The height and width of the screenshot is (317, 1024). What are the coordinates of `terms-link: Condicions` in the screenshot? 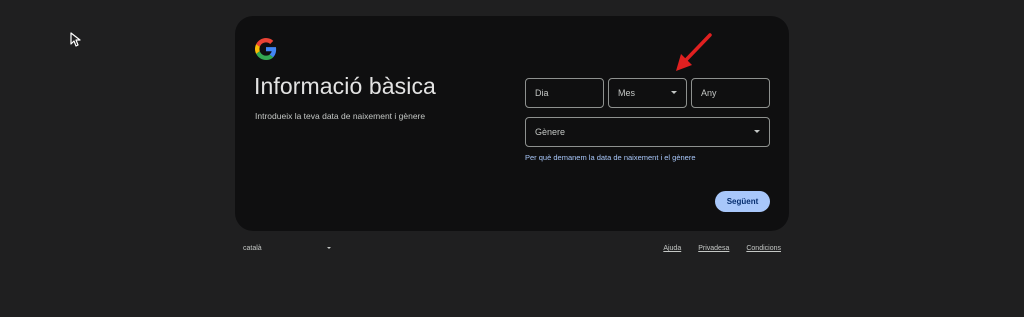 It's located at (763, 248).